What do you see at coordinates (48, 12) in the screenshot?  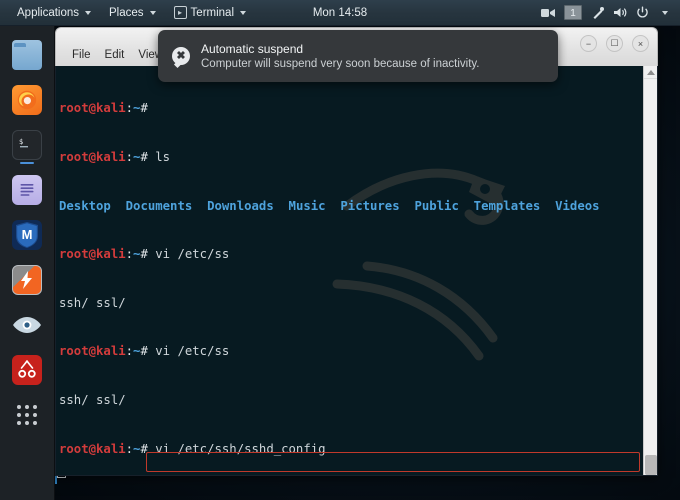 I see `menu-applications-label: Applications` at bounding box center [48, 12].